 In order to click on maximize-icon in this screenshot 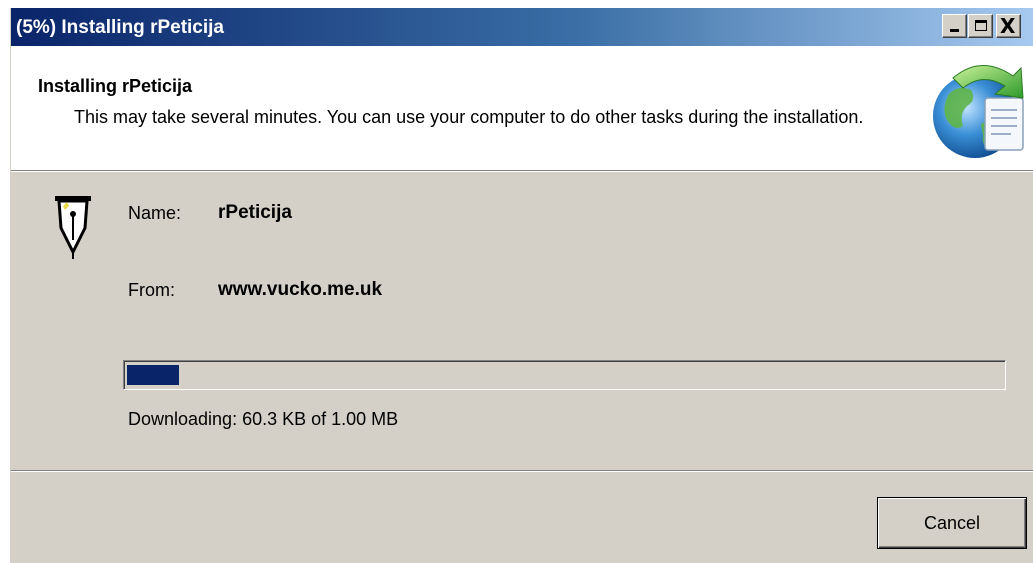, I will do `click(981, 25)`.